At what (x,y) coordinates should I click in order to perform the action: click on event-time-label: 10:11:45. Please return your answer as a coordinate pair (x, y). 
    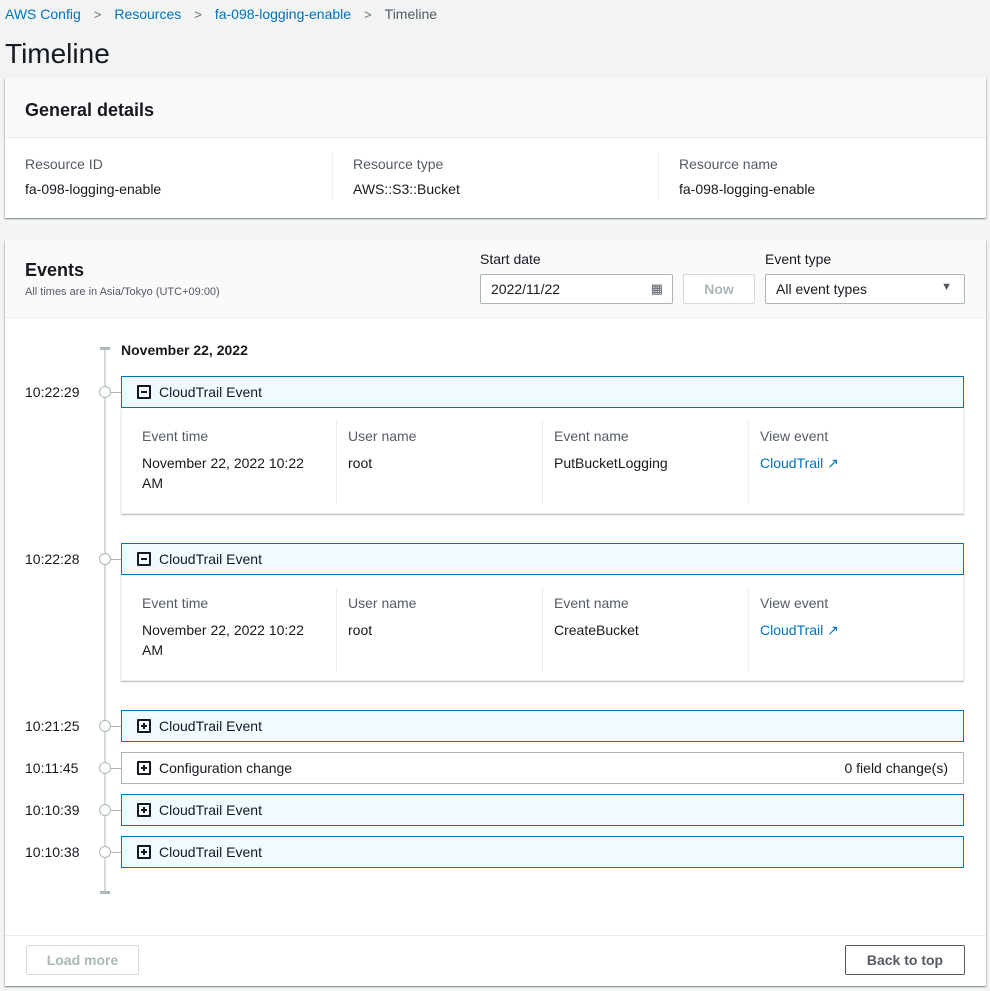
    Looking at the image, I should click on (52, 768).